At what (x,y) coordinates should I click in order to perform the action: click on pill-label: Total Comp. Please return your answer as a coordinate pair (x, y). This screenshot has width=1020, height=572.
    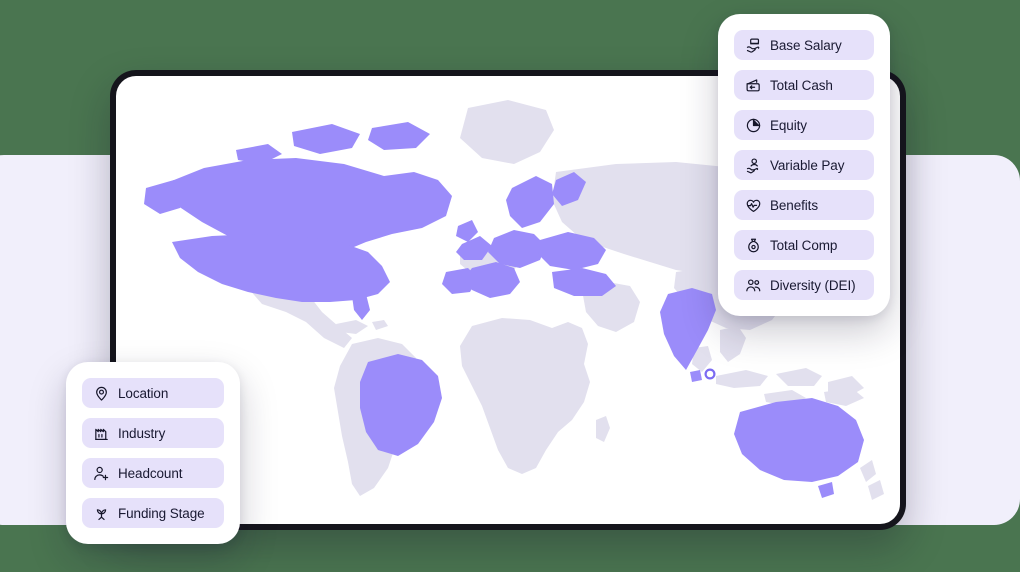
    Looking at the image, I should click on (804, 245).